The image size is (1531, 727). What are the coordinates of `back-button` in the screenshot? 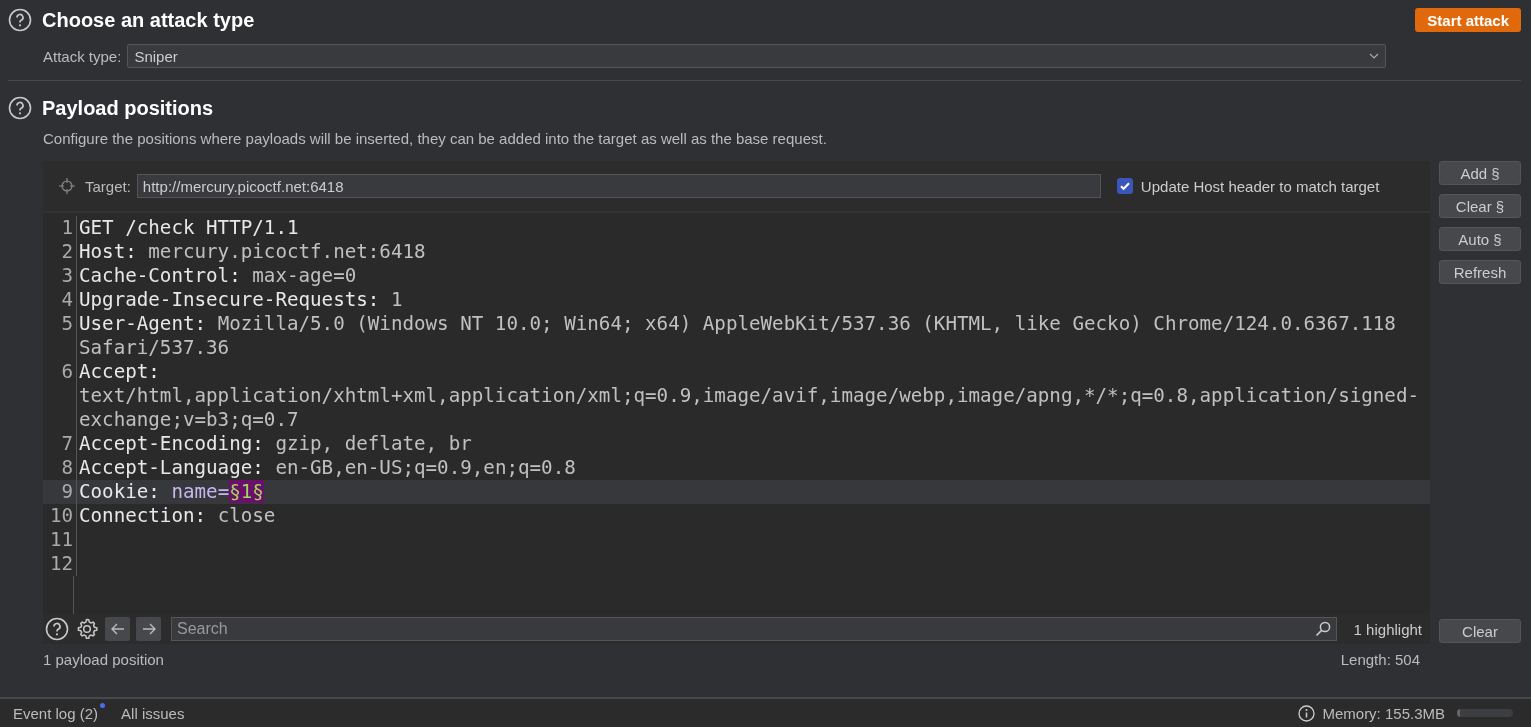 It's located at (117, 629).